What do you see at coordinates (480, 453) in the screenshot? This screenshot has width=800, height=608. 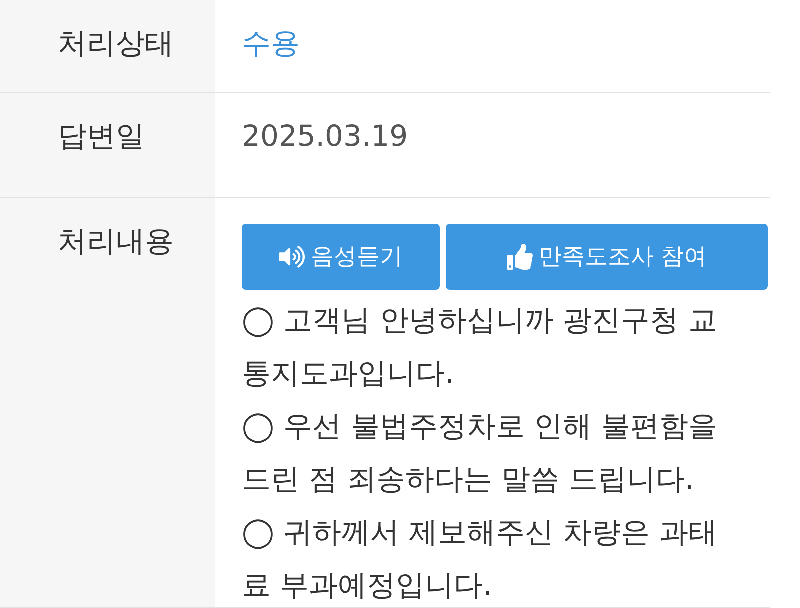 I see `answer-paragraph: ◯ 우선 불법주정차로 인해 불편함을 드린 점 죄송하다는 말씀 드립니다.` at bounding box center [480, 453].